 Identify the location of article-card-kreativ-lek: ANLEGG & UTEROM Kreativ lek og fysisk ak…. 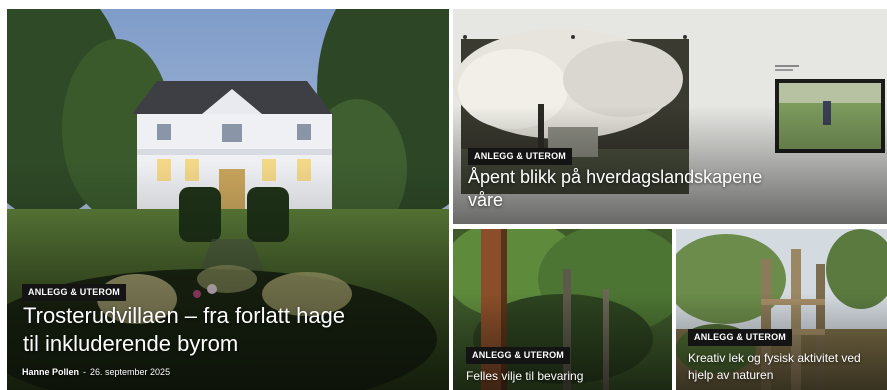
(781, 309).